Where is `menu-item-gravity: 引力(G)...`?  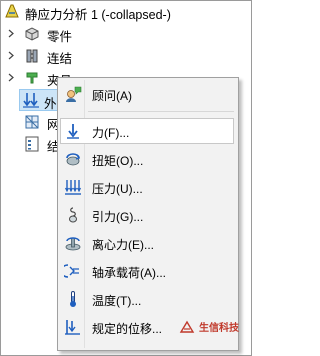 menu-item-gravity: 引力(G)... is located at coordinates (147, 215).